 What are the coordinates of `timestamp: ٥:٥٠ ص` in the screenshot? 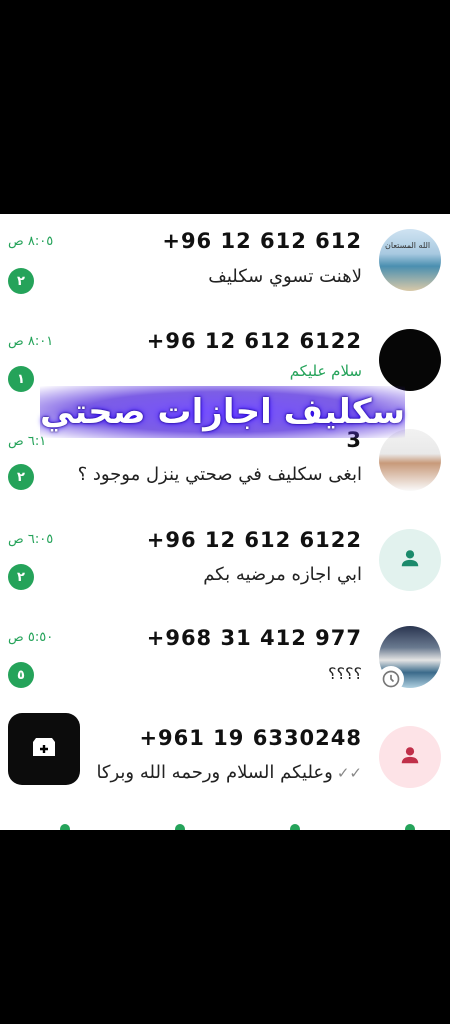 It's located at (31, 637).